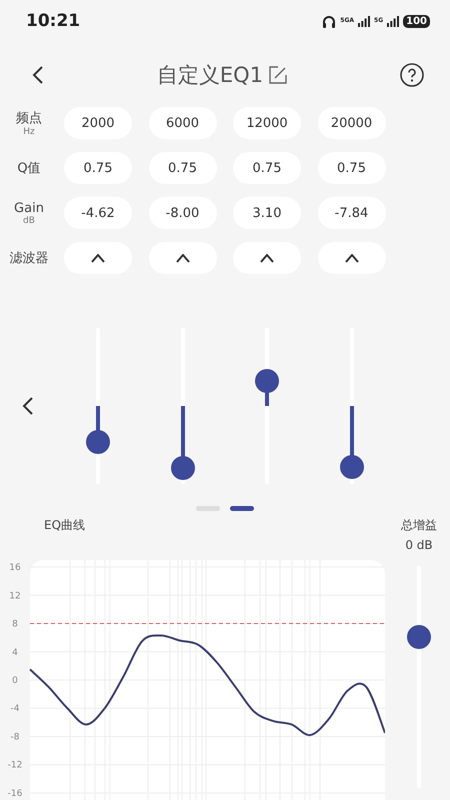 Image resolution: width=450 pixels, height=800 pixels. I want to click on value-field: 3.10, so click(267, 213).